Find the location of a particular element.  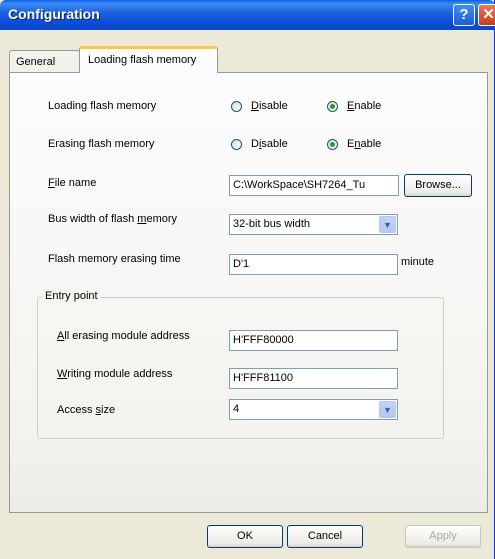

access-size-value: 4 is located at coordinates (236, 409).